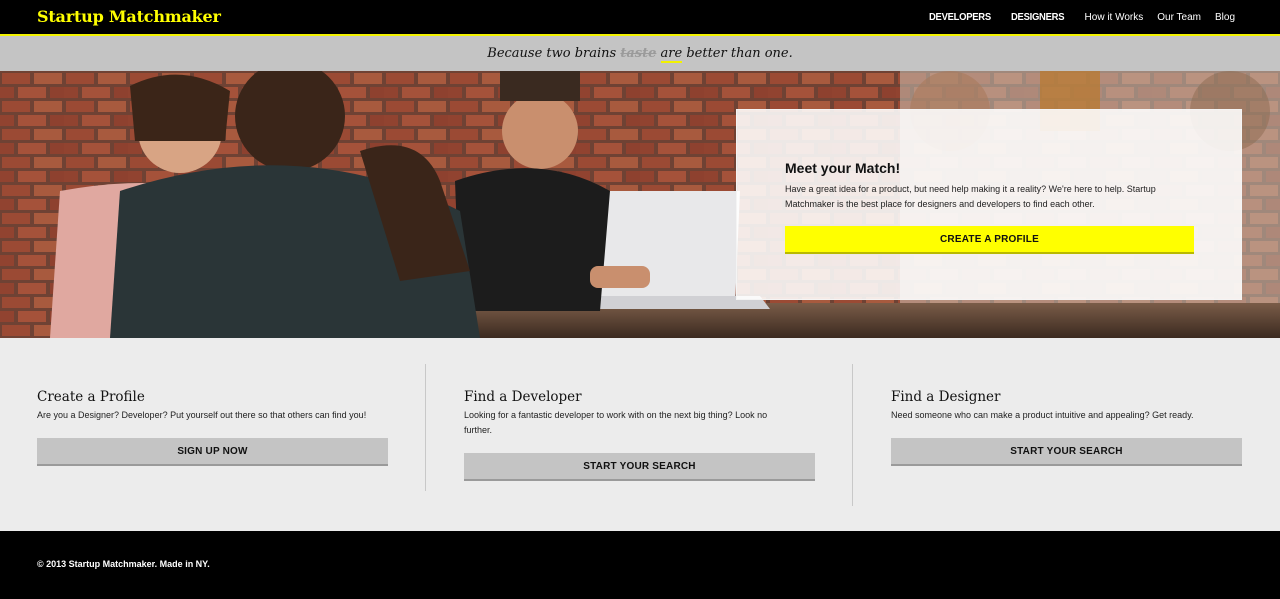  I want to click on match-card-title: Meet your Match!, so click(843, 168).